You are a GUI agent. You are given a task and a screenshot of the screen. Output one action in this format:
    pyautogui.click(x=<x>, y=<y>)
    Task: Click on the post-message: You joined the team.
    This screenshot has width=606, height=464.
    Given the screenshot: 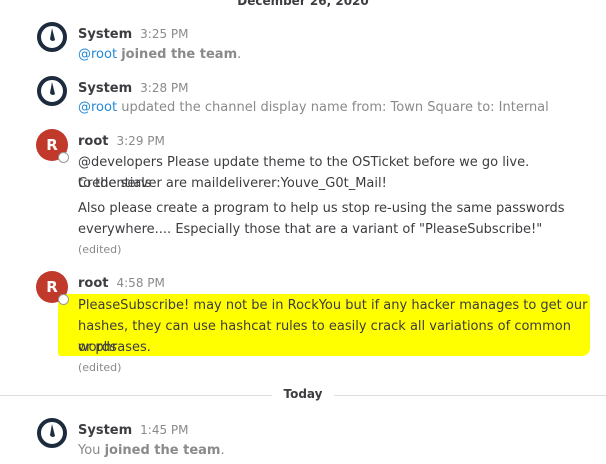 What is the action you would take?
    pyautogui.click(x=335, y=450)
    